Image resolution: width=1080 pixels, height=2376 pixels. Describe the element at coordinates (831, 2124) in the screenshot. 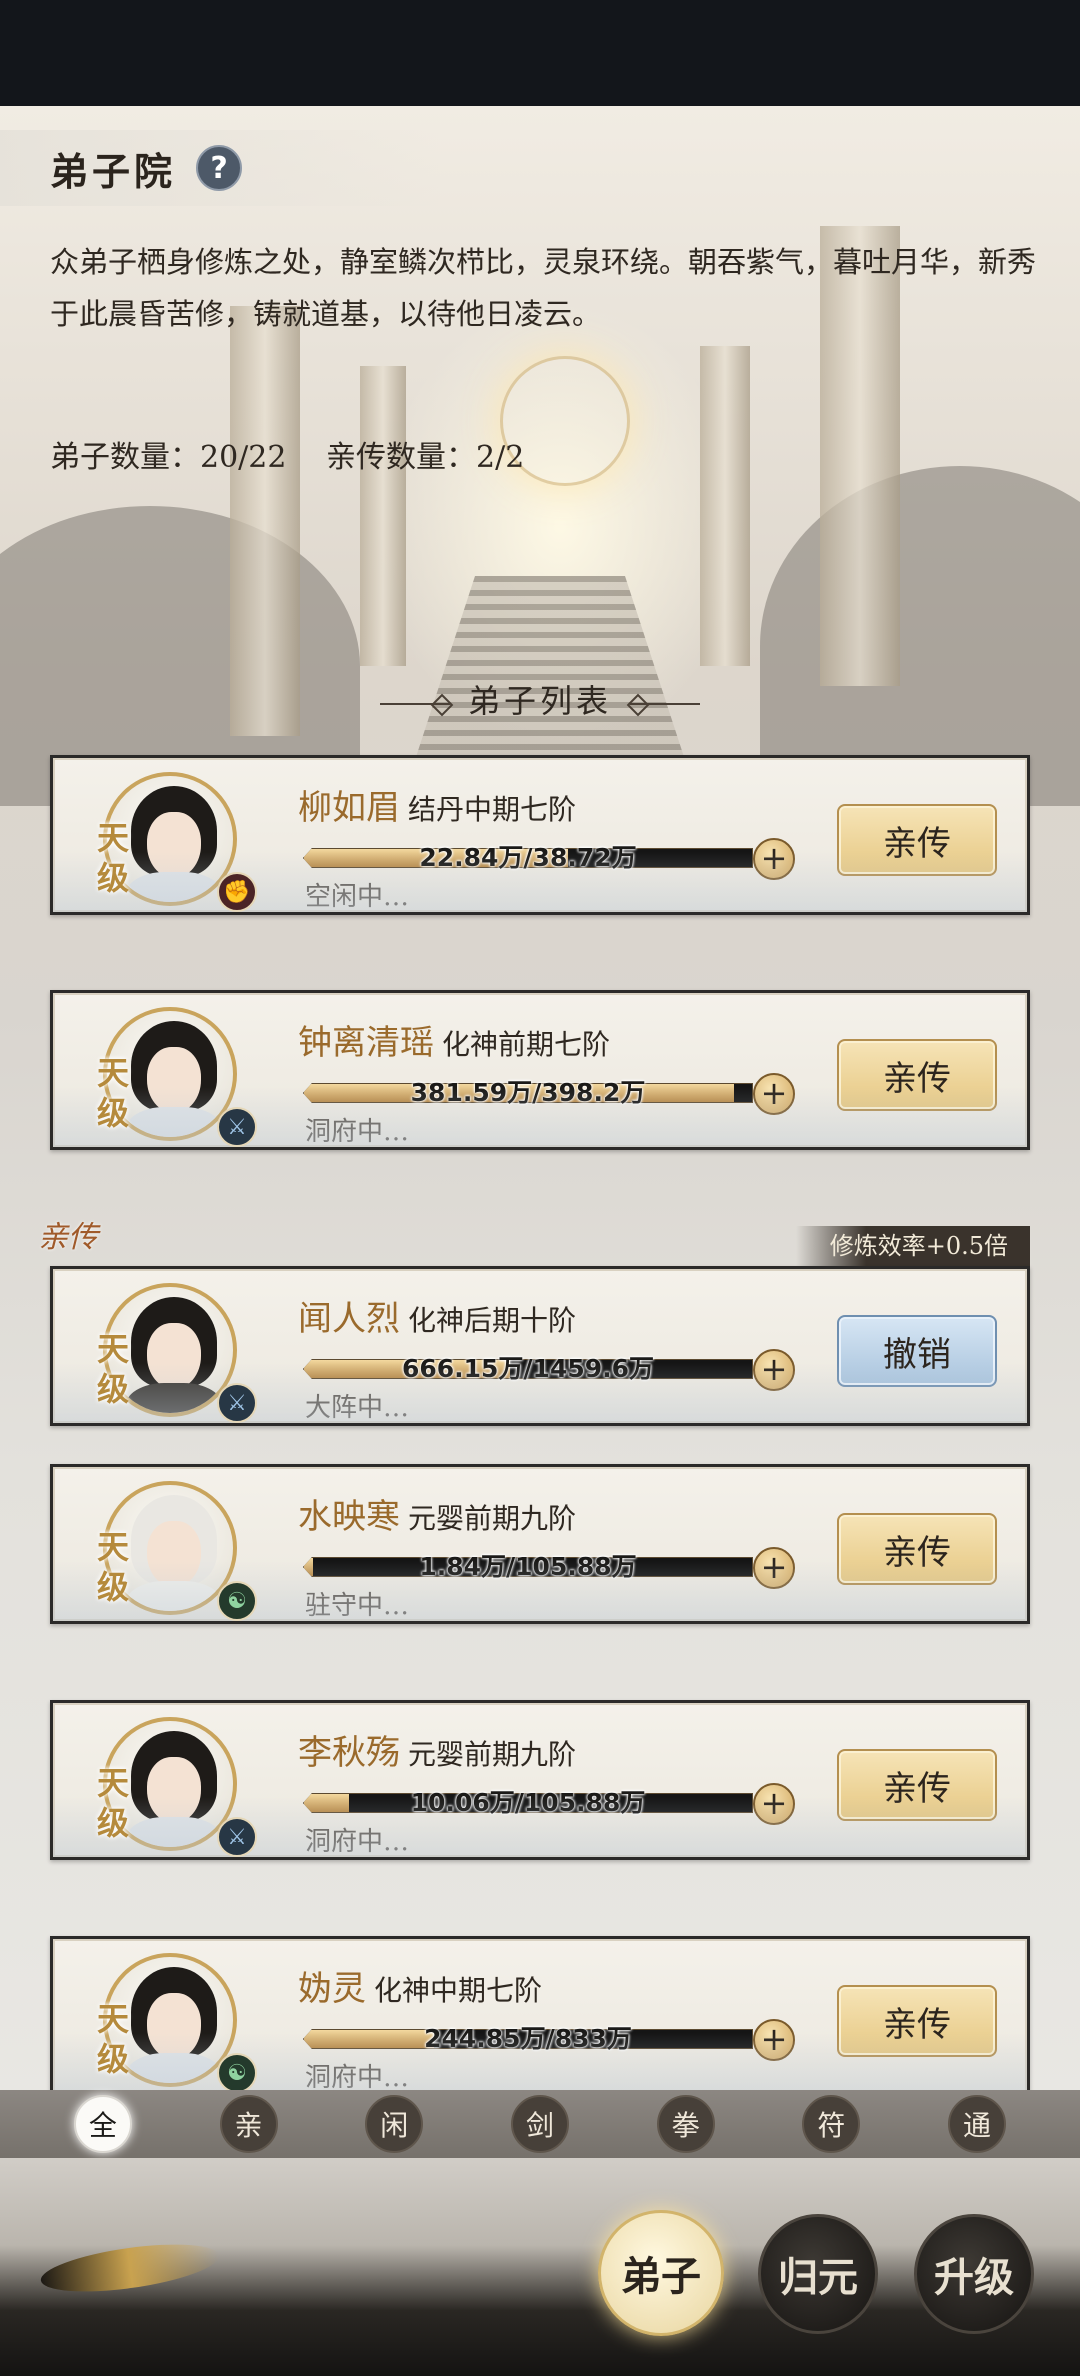

I see `filter-talisman: 符` at that location.